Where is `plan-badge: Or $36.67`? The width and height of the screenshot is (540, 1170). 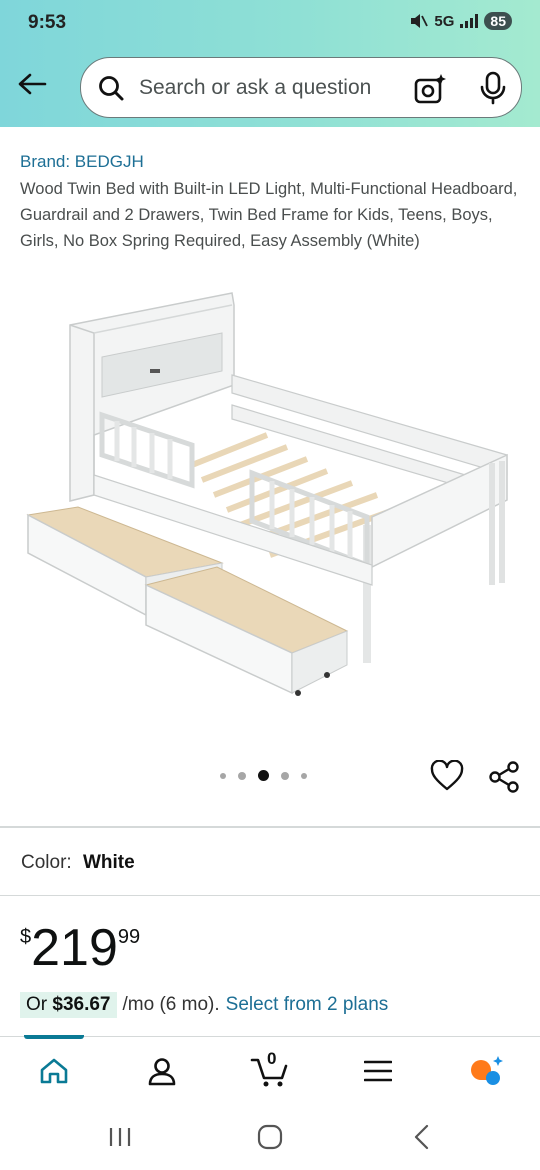 plan-badge: Or $36.67 is located at coordinates (68, 1005).